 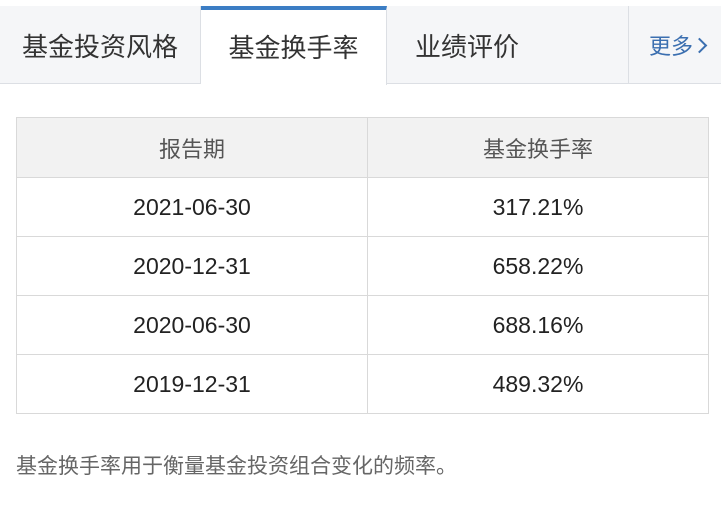 I want to click on tab-investment-style: 基金投资风格, so click(x=100, y=45).